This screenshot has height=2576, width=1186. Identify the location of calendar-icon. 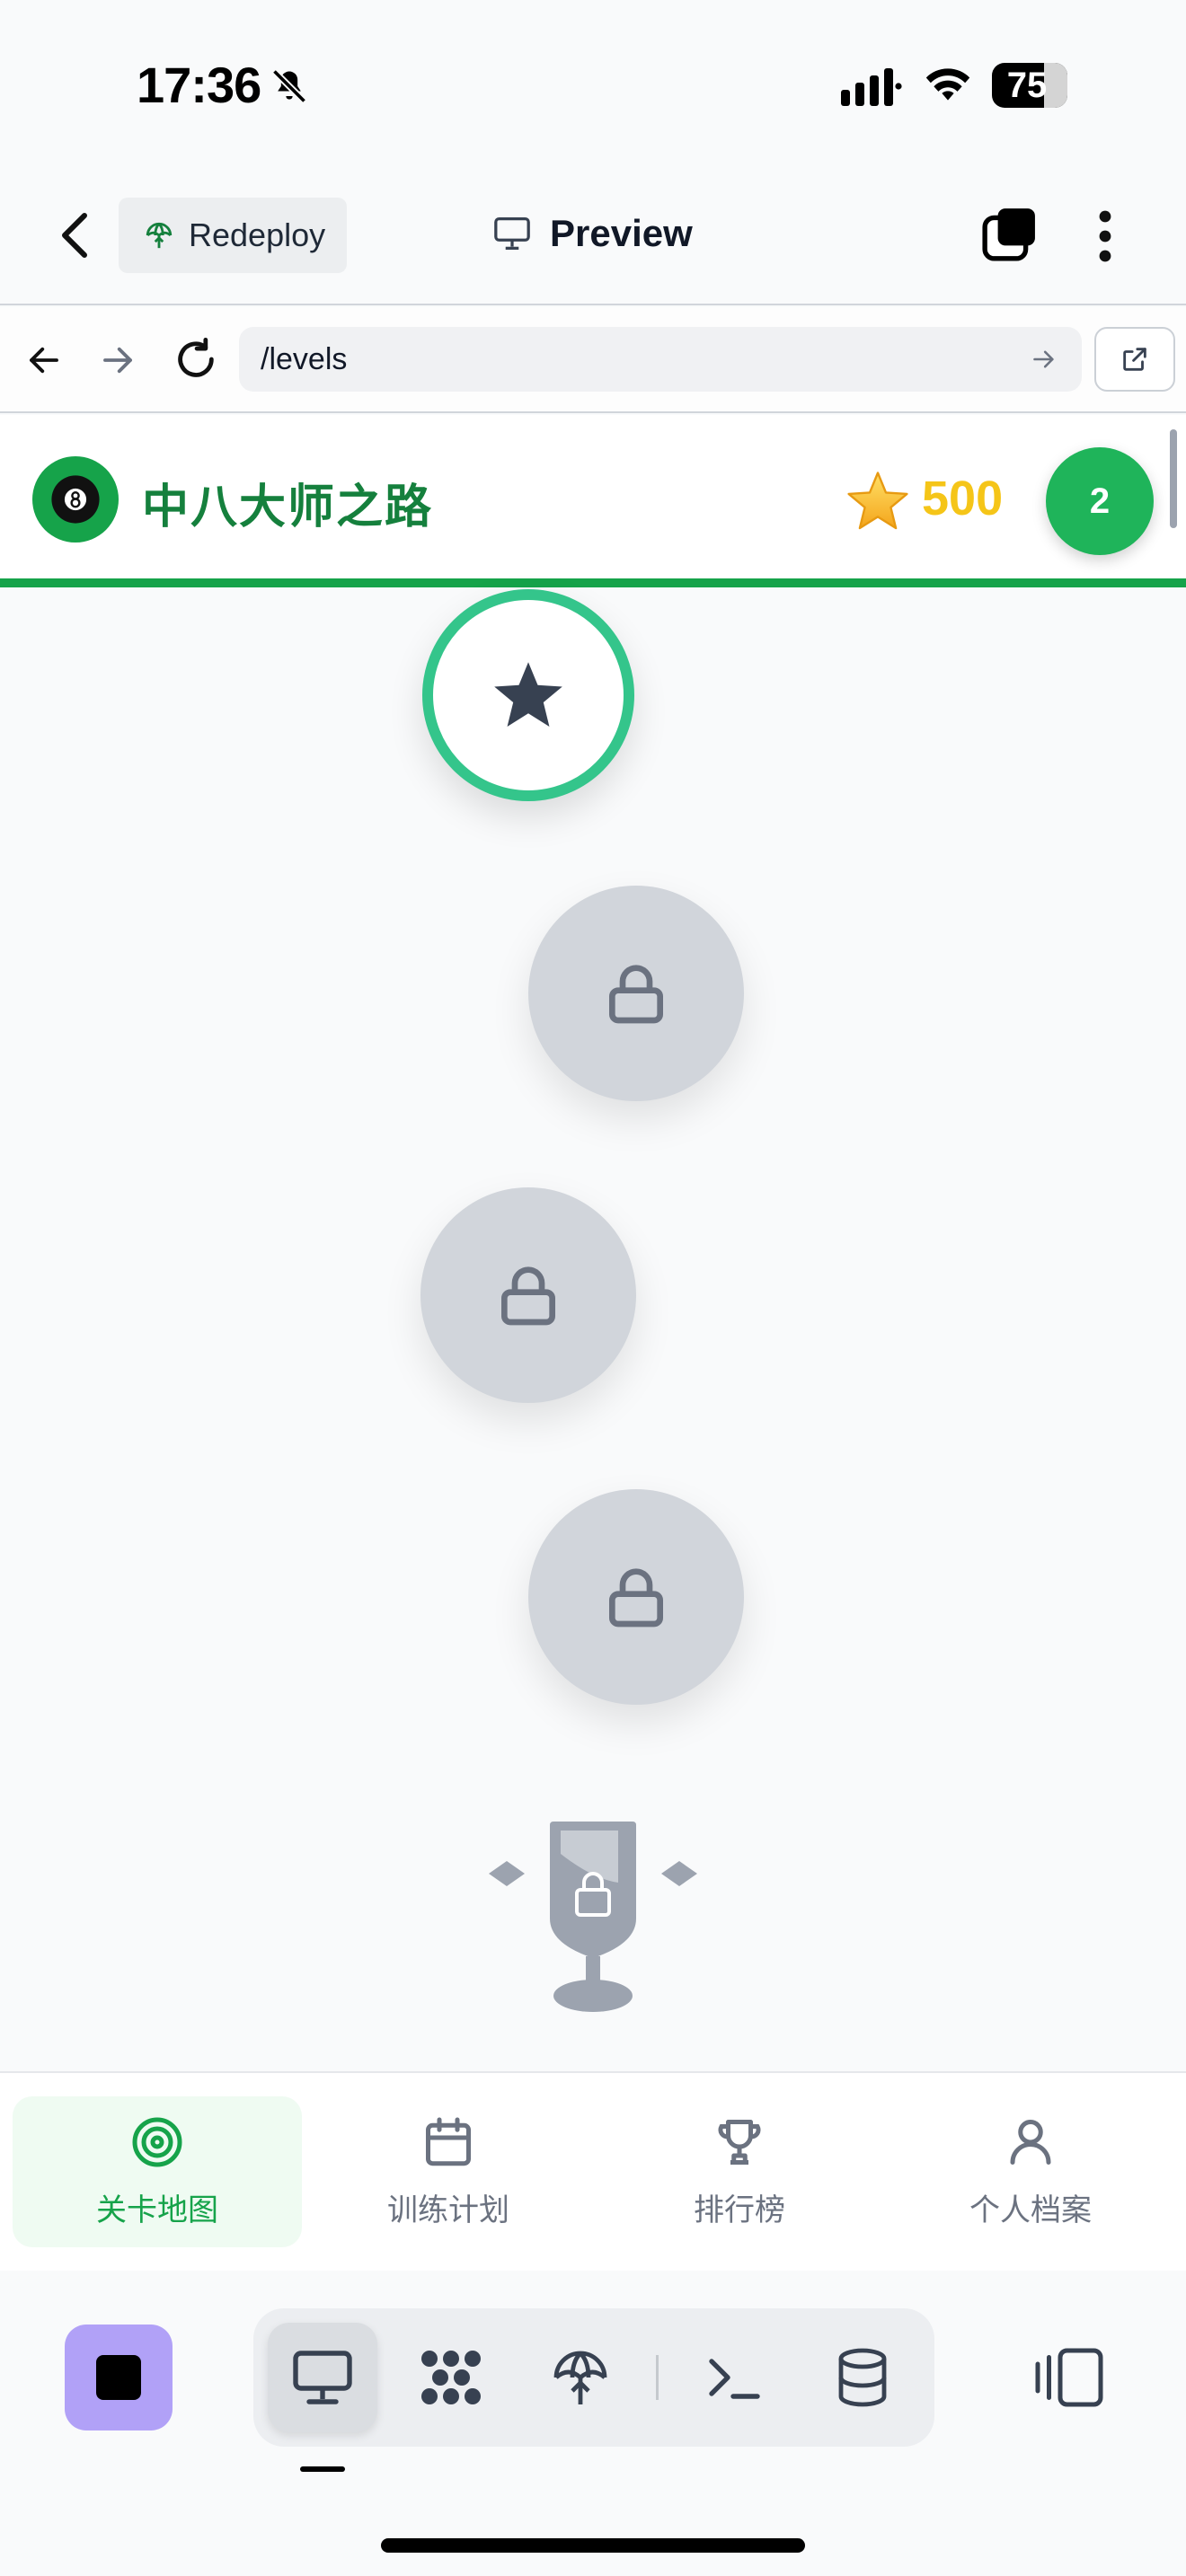
(448, 2141).